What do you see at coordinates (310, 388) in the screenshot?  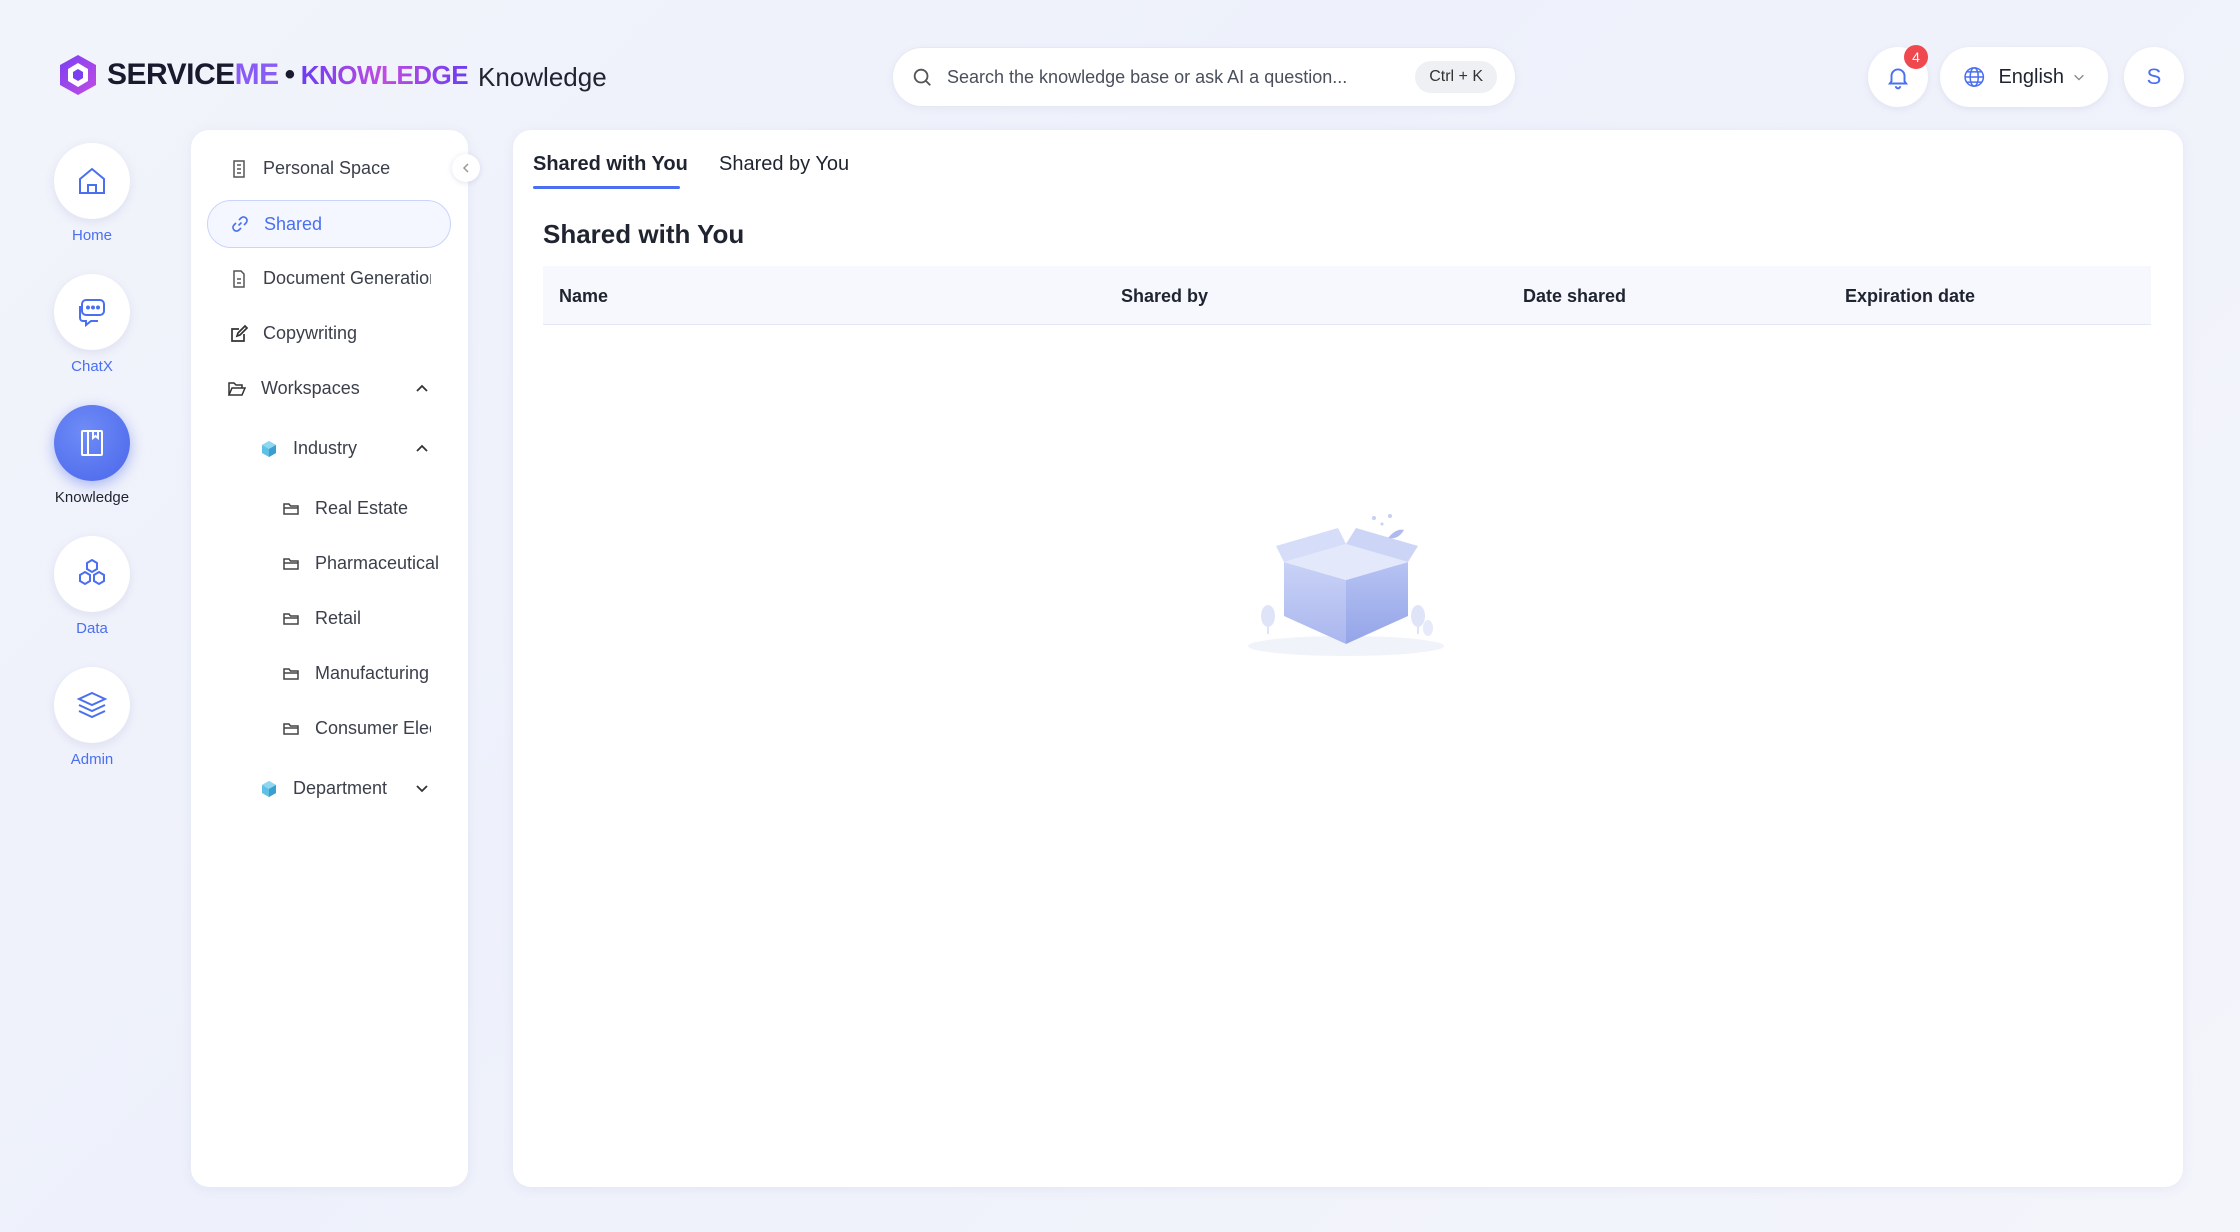 I see `sidebar-item-label: Workspaces` at bounding box center [310, 388].